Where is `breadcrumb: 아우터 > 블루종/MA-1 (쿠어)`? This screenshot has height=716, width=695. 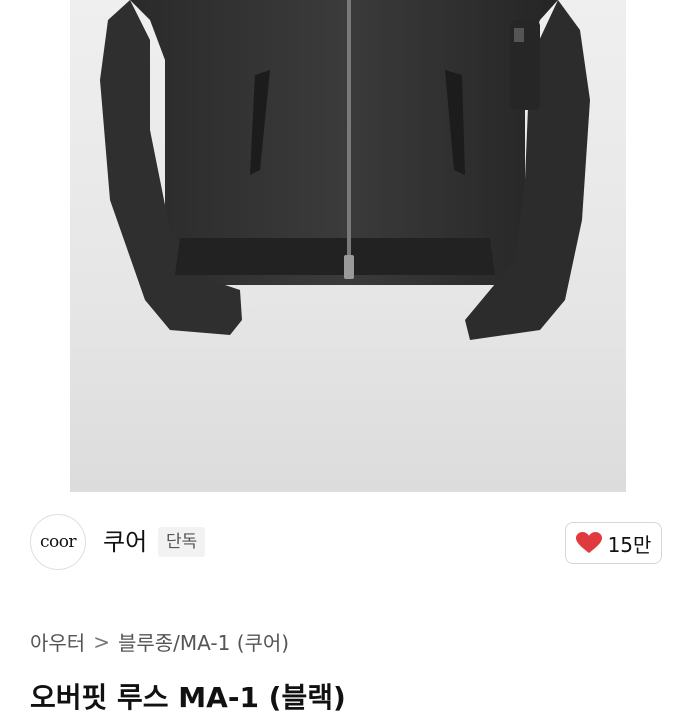 breadcrumb: 아우터 > 블루종/MA-1 (쿠어) is located at coordinates (159, 641).